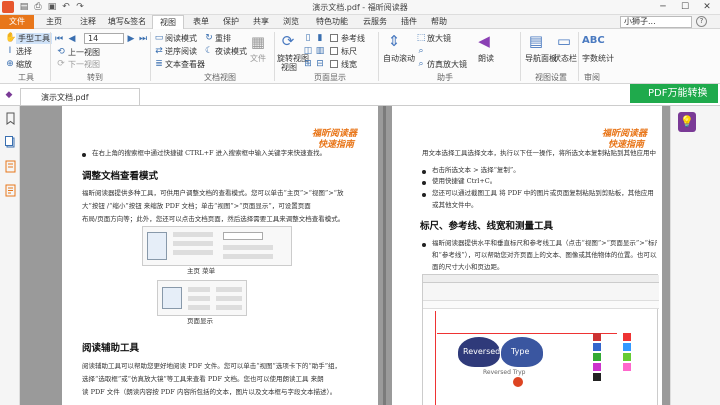  Describe the element at coordinates (593, 40) in the screenshot. I see `word-count-icon: ABC` at that location.